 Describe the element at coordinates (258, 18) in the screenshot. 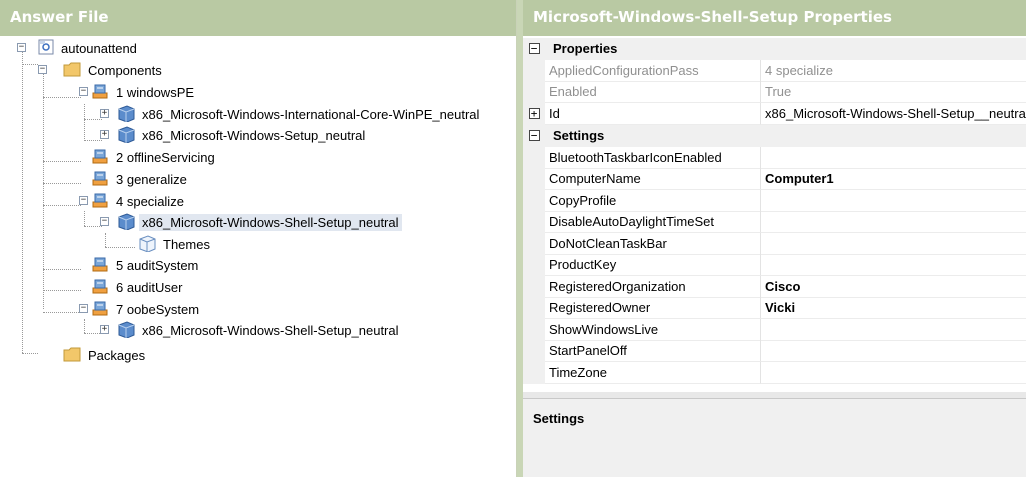

I see `answer-file-header: Answer File` at that location.